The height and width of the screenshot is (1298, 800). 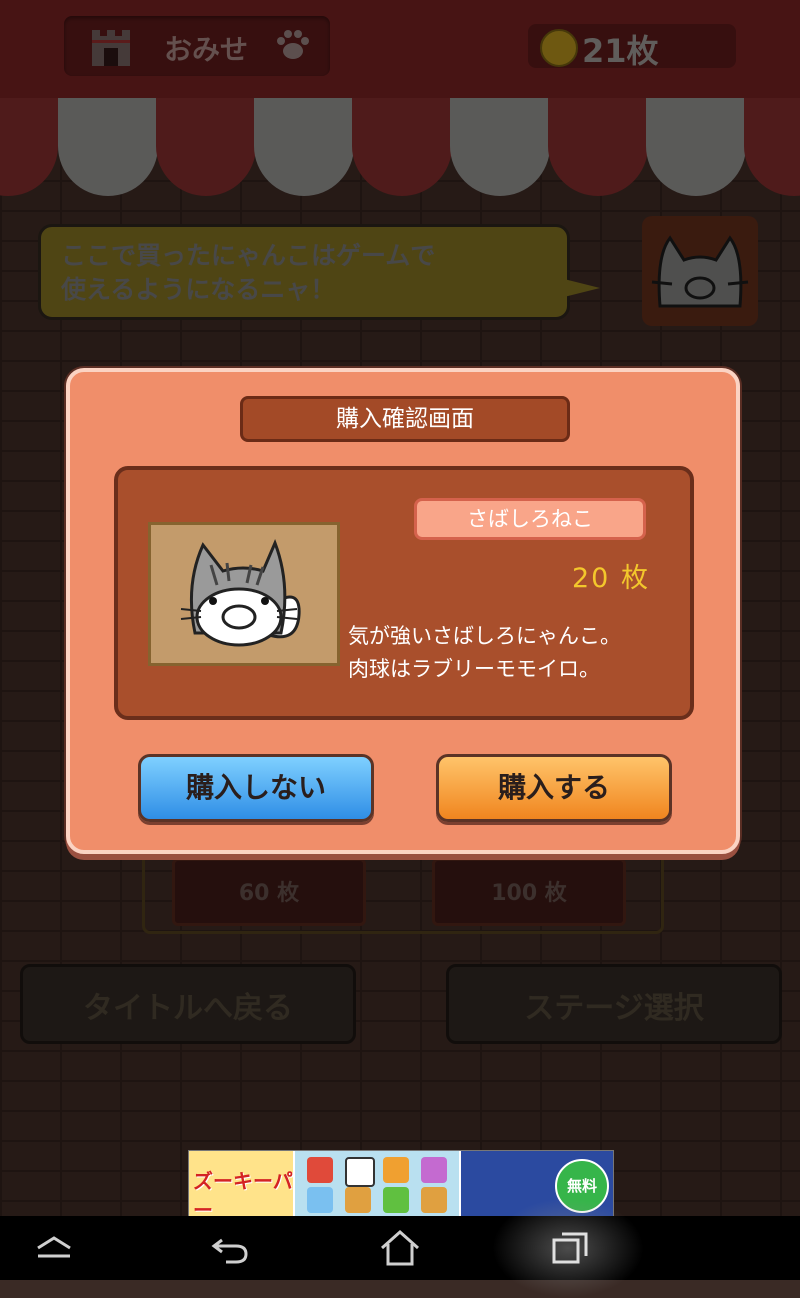 I want to click on ad-characters-panel, so click(x=377, y=1184).